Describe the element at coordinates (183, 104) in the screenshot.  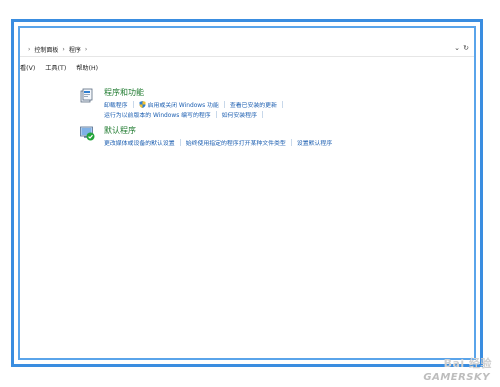
I see `windows-features-link: 启用或关闭 Windows 功能` at that location.